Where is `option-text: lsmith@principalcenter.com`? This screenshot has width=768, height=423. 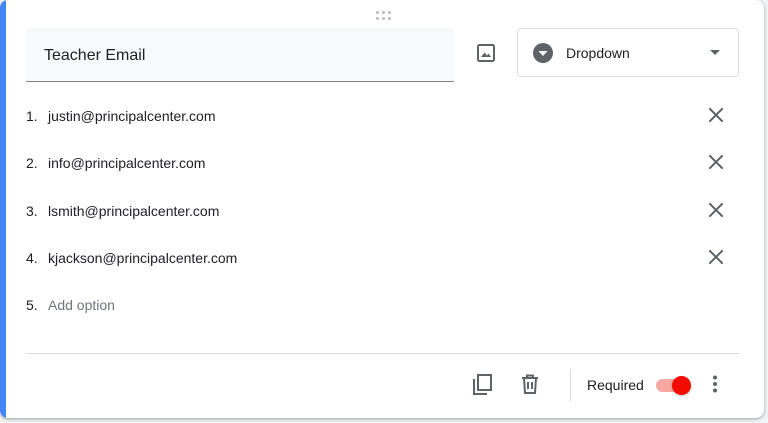
option-text: lsmith@principalcenter.com is located at coordinates (133, 211).